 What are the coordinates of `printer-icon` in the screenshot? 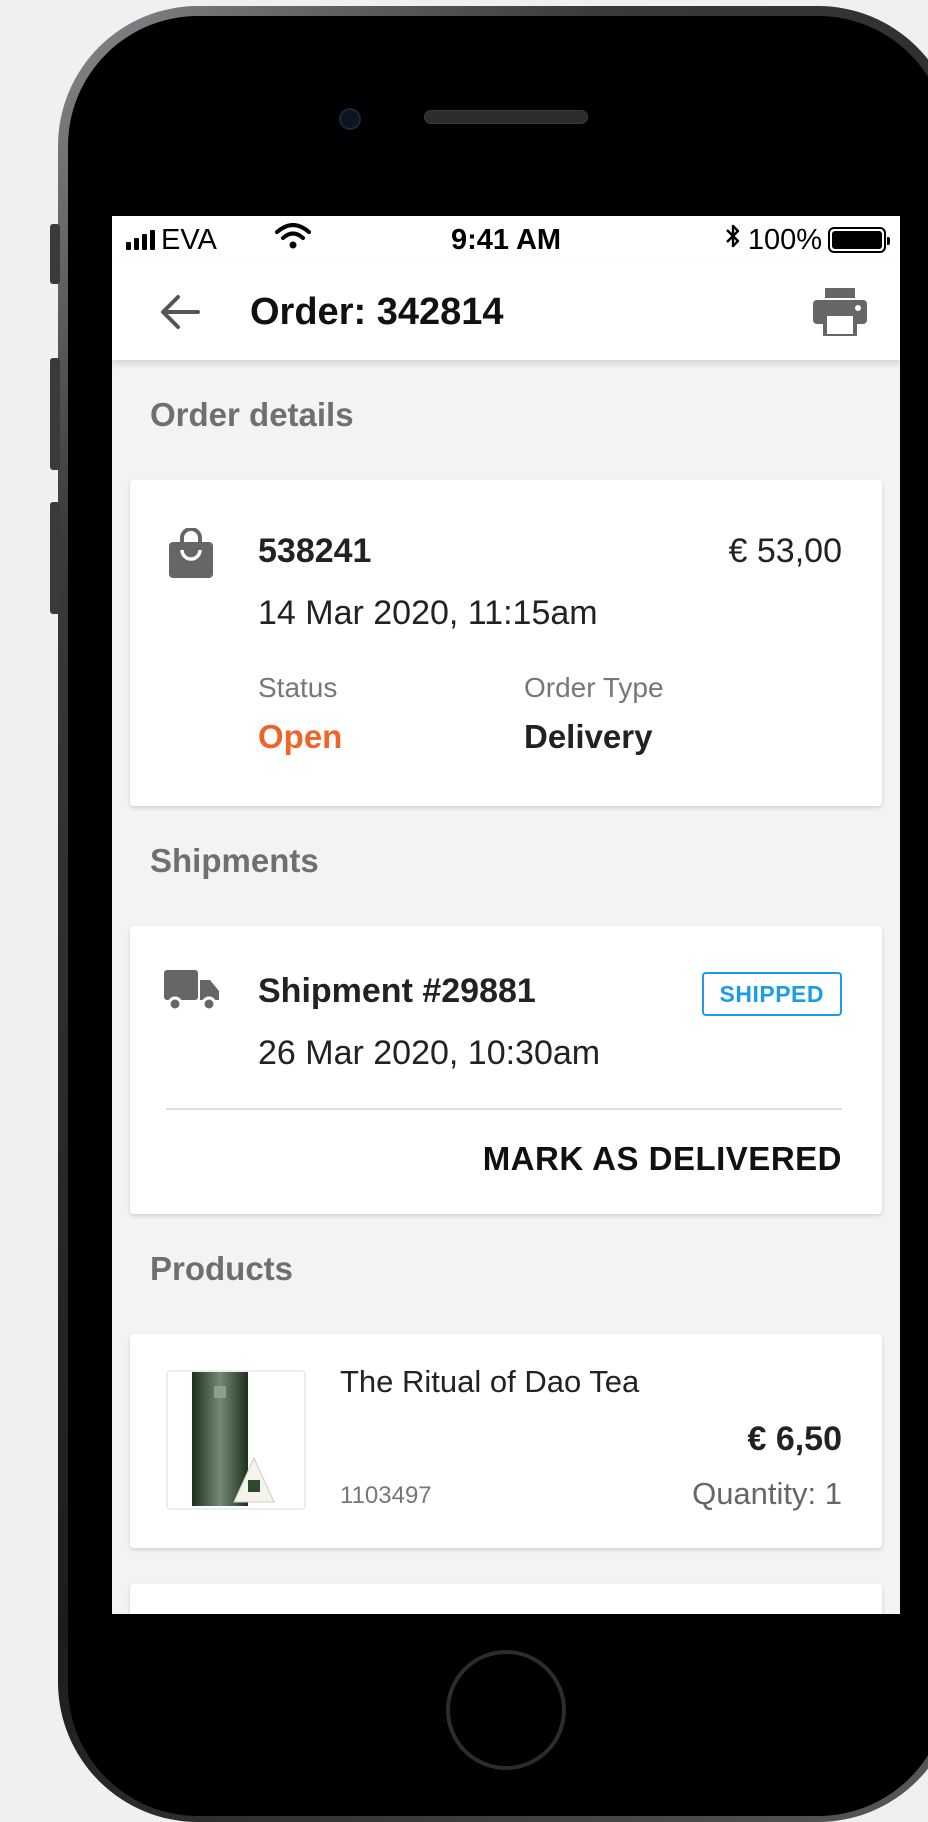 It's located at (840, 312).